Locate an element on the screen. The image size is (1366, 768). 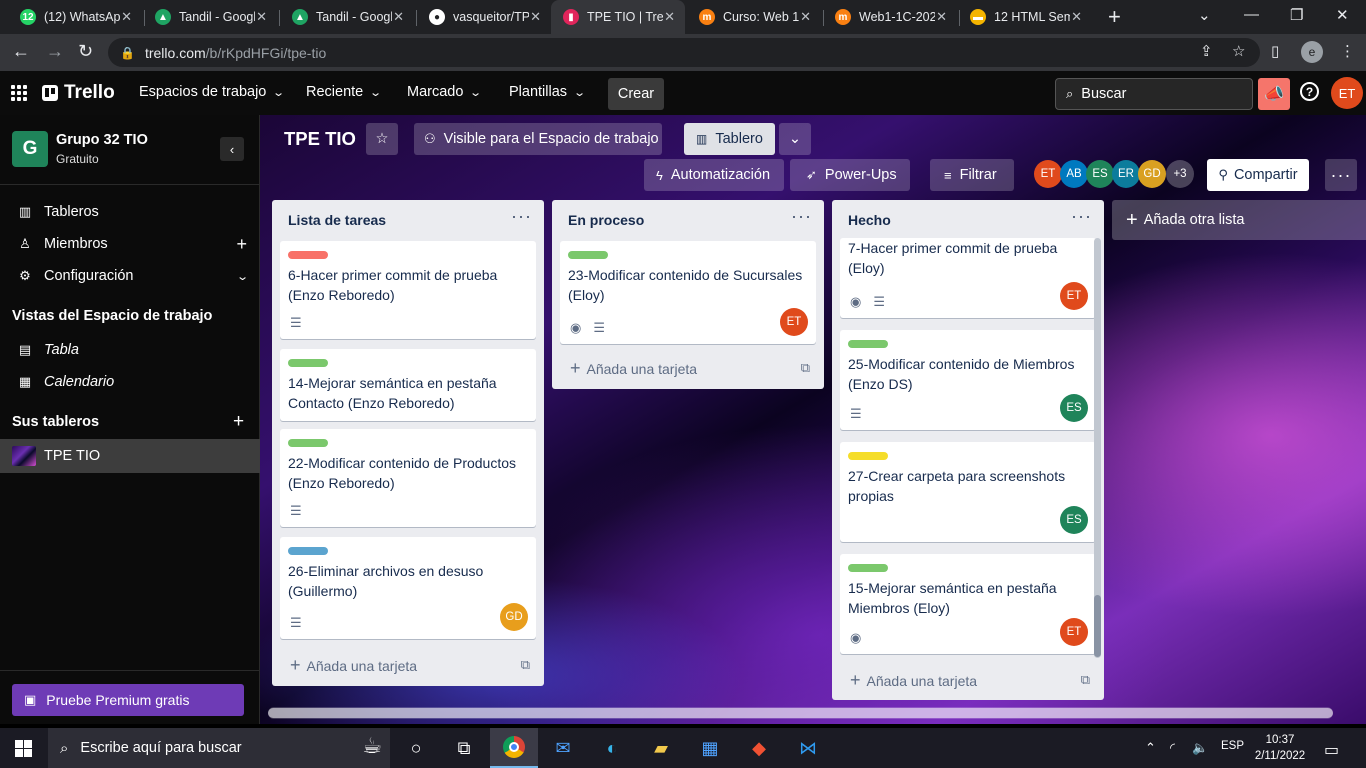
sidebar-item-settings: ⚙ Configuración ⌄ is located at coordinates (130, 276).